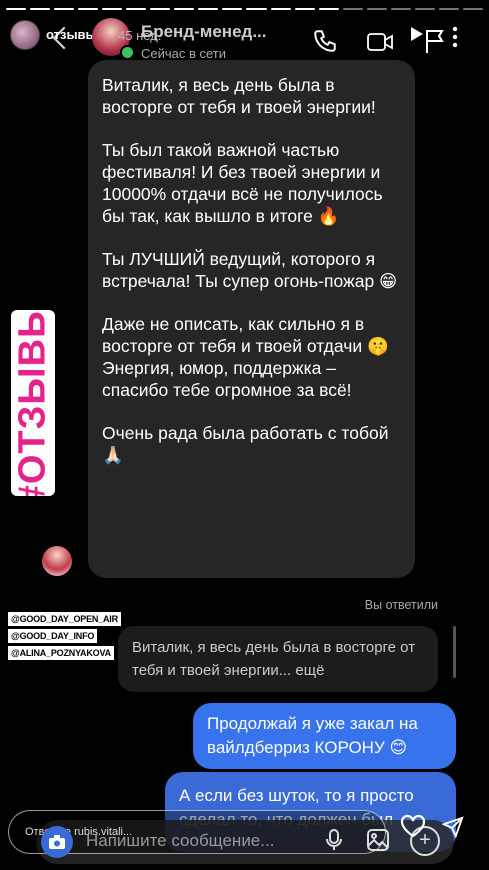 The height and width of the screenshot is (870, 489). What do you see at coordinates (245, 444) in the screenshot?
I see `message-paragraph: Очень рада была работать с тобой 🙏🏻` at bounding box center [245, 444].